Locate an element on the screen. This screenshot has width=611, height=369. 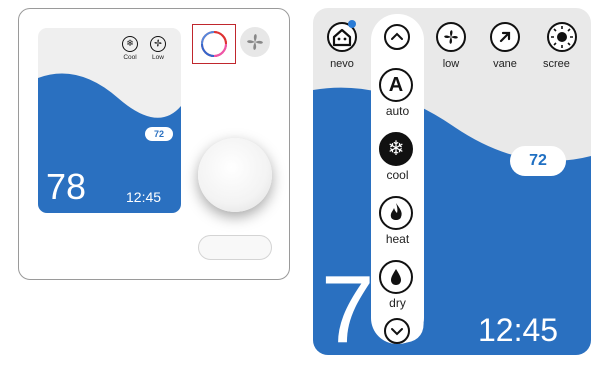
setpoint-badge: 72 is located at coordinates (538, 161).